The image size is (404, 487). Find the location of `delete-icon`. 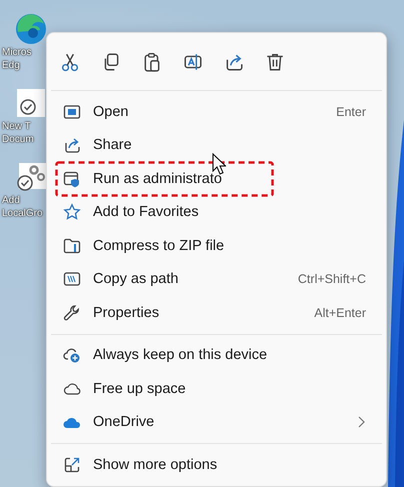

delete-icon is located at coordinates (274, 62).